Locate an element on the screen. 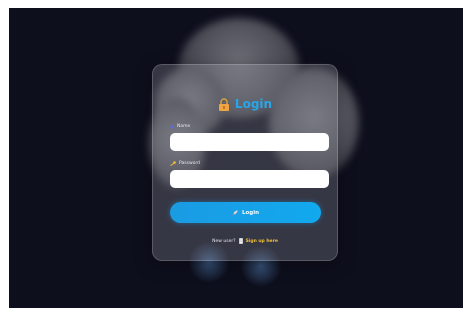 This screenshot has width=472, height=309. name-label: Name is located at coordinates (180, 126).